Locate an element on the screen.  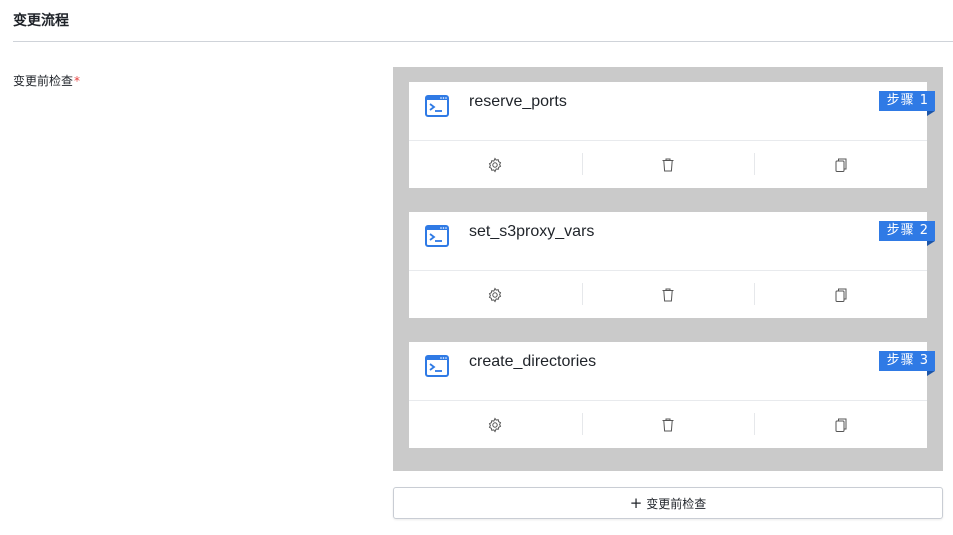
step-name: reserve_ports is located at coordinates (518, 101).